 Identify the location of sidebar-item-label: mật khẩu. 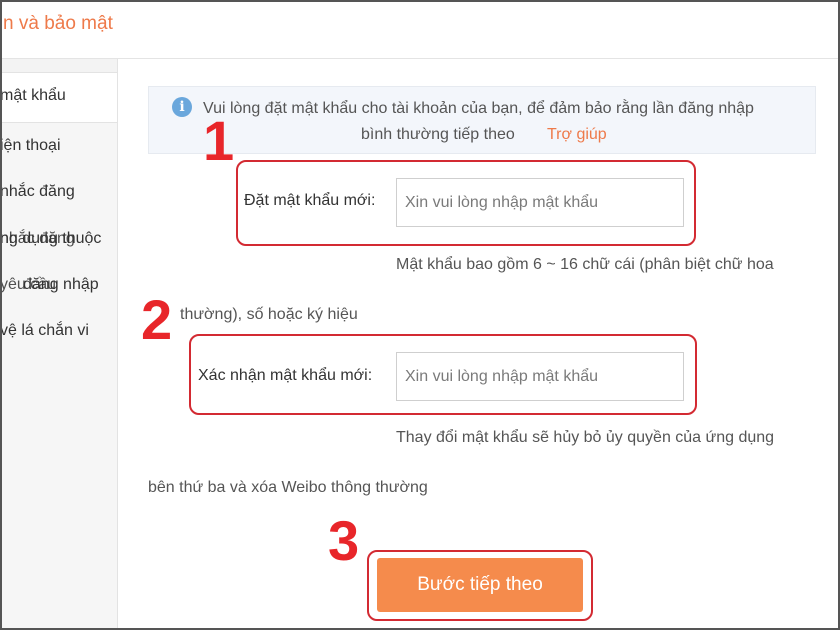
(33, 95).